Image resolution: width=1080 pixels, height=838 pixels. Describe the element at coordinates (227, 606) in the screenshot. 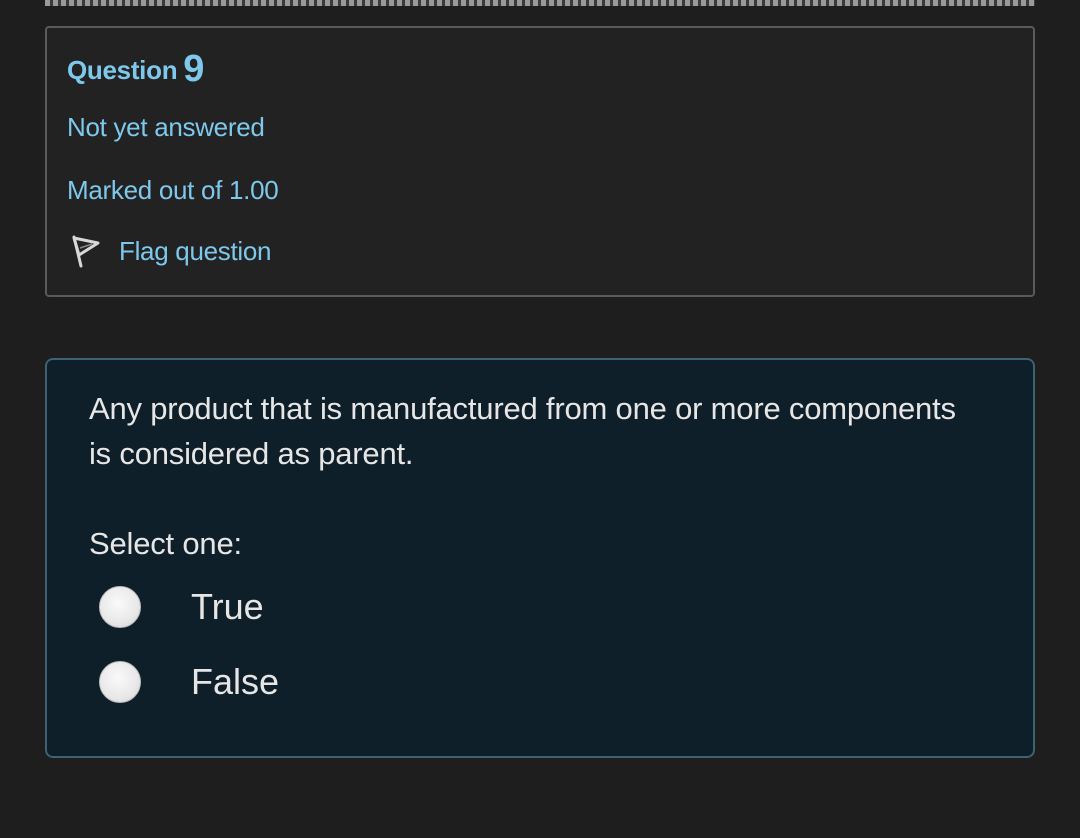

I see `answer-label-true: True` at that location.